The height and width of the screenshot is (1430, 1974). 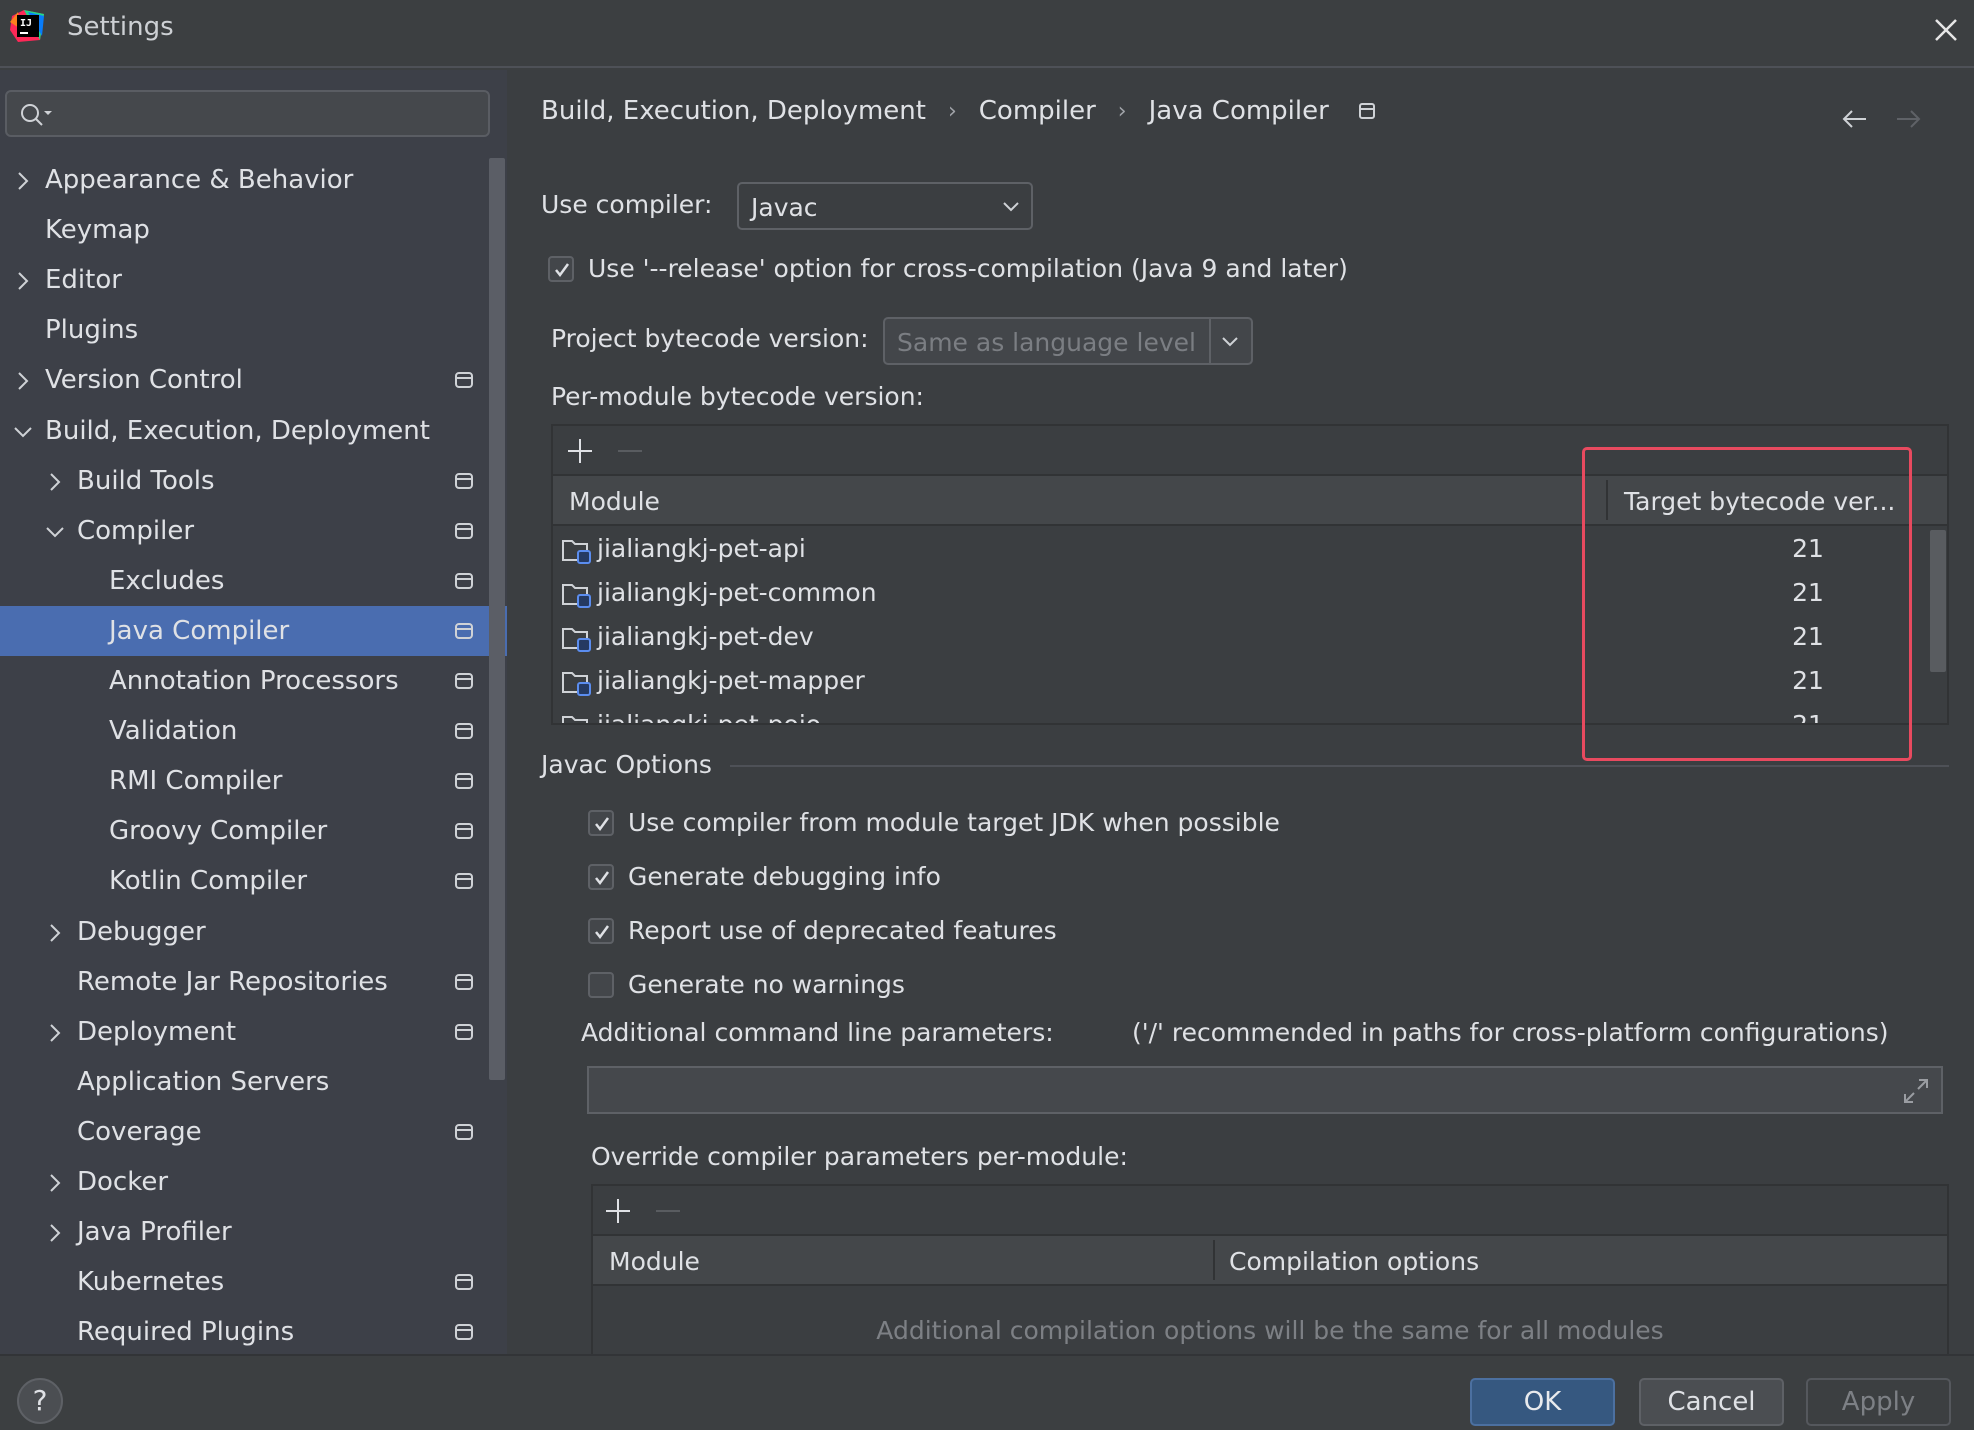 What do you see at coordinates (1878, 1402) in the screenshot?
I see `apply-button: Apply` at bounding box center [1878, 1402].